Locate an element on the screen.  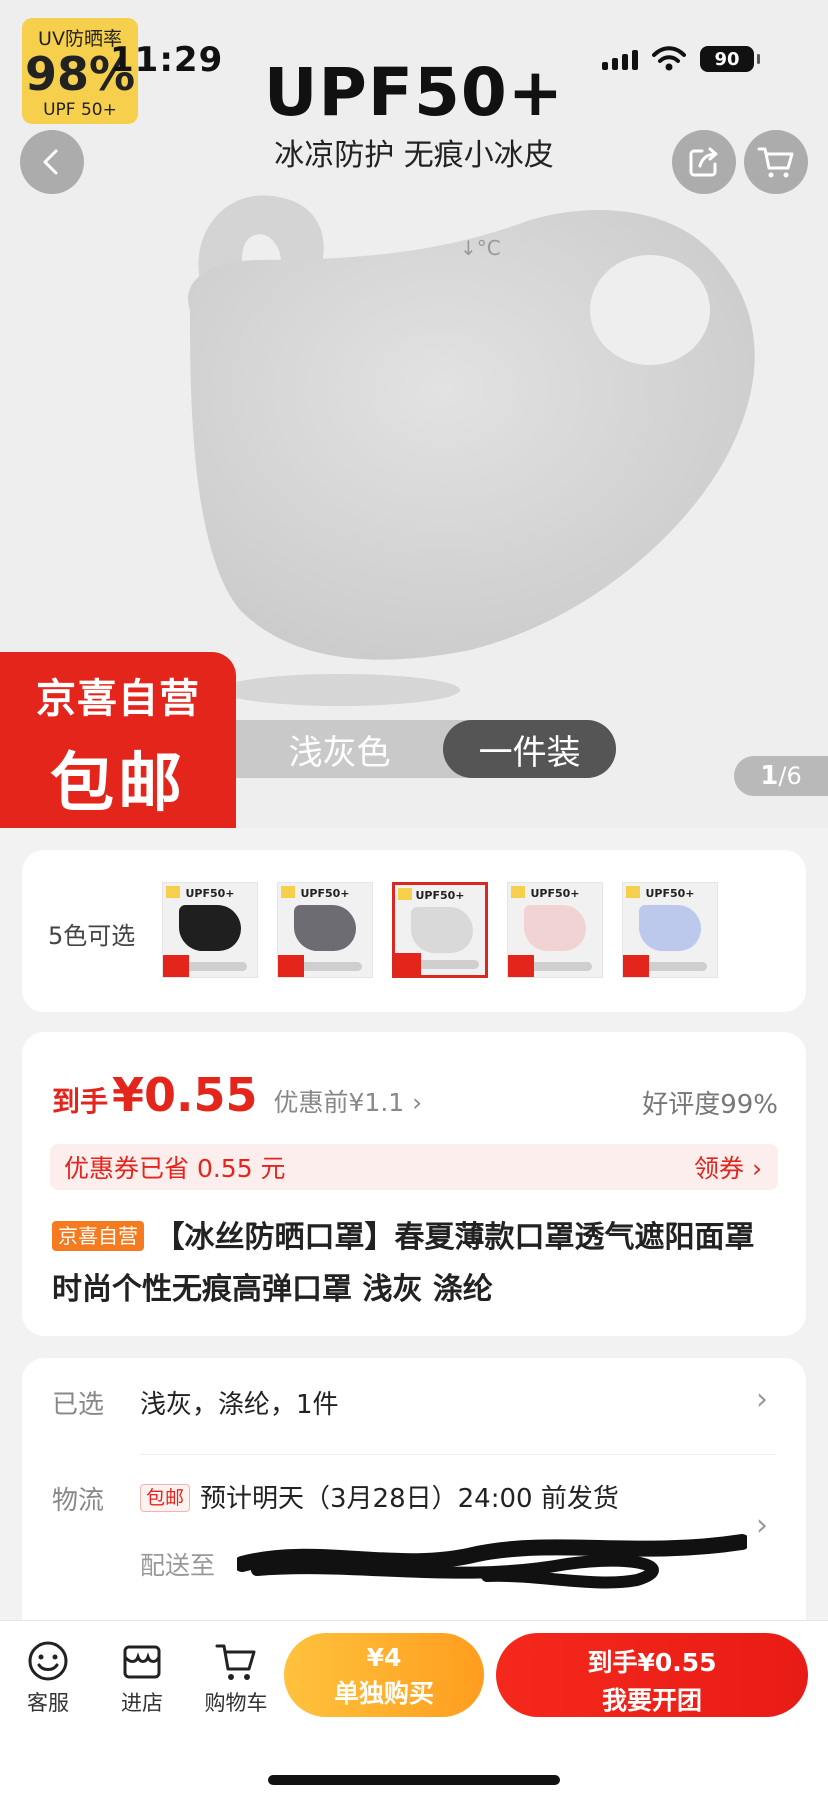
color-options-card: 5色可选 UPF50+ UPF50+ UPF50+ UPF50+ UPF50+ is located at coordinates (414, 931).